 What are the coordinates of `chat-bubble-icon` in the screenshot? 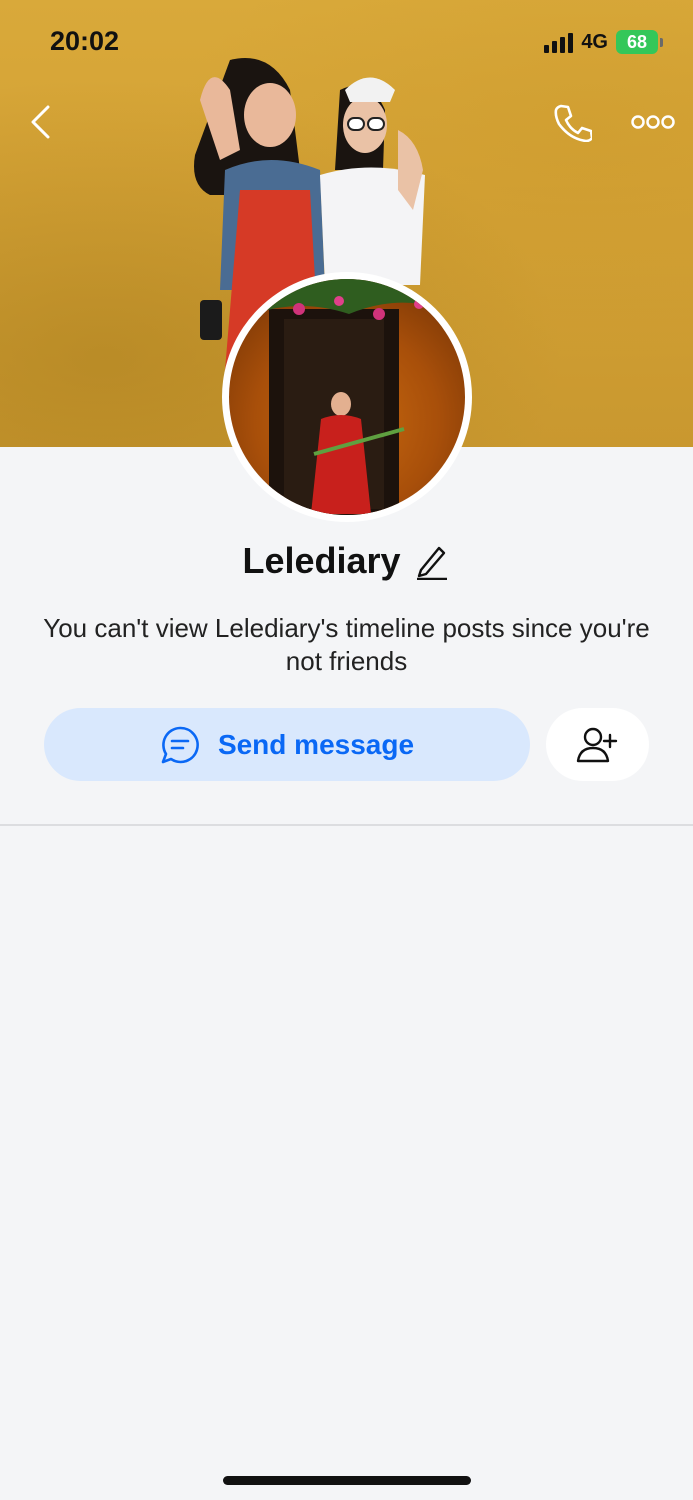 It's located at (180, 744).